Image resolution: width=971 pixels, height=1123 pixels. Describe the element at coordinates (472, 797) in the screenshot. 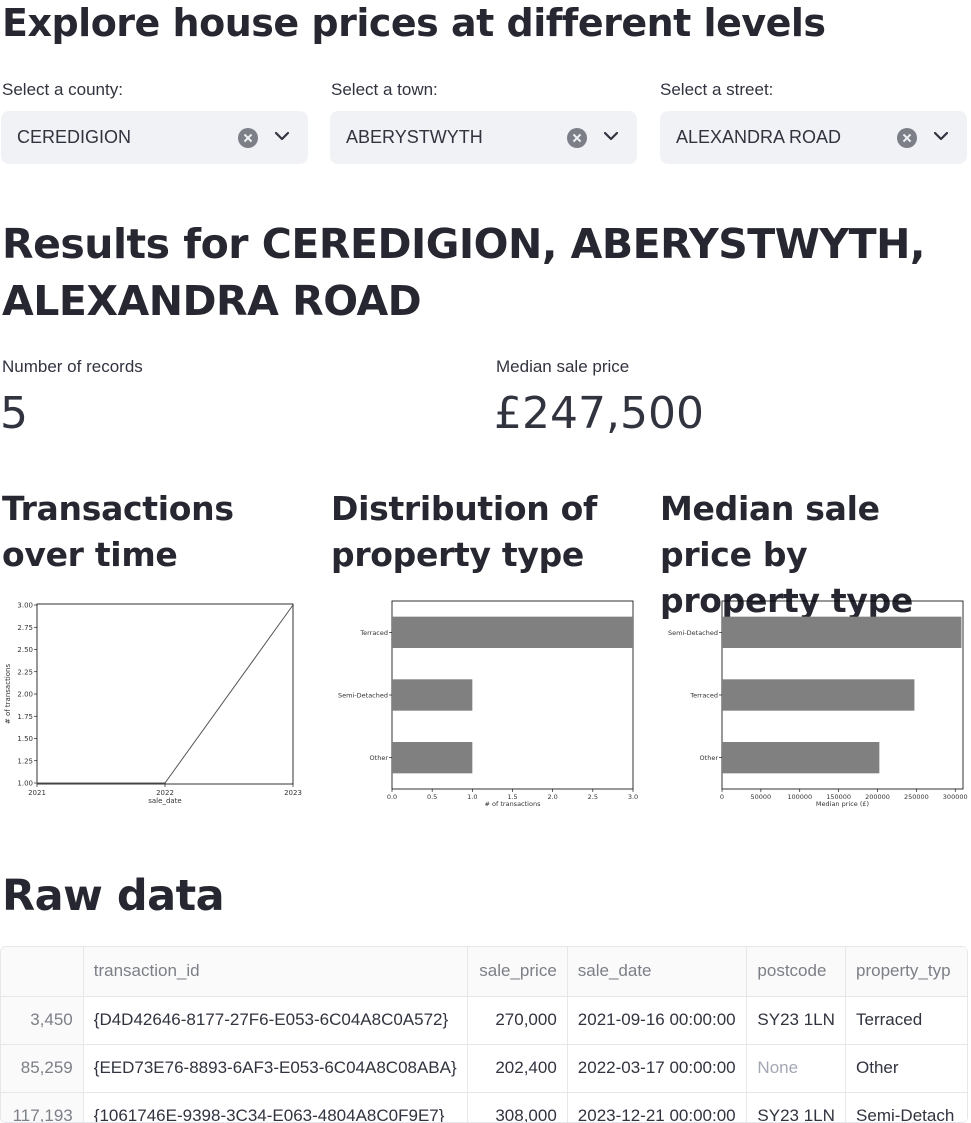

I see `x-tick-label: 1.0` at that location.